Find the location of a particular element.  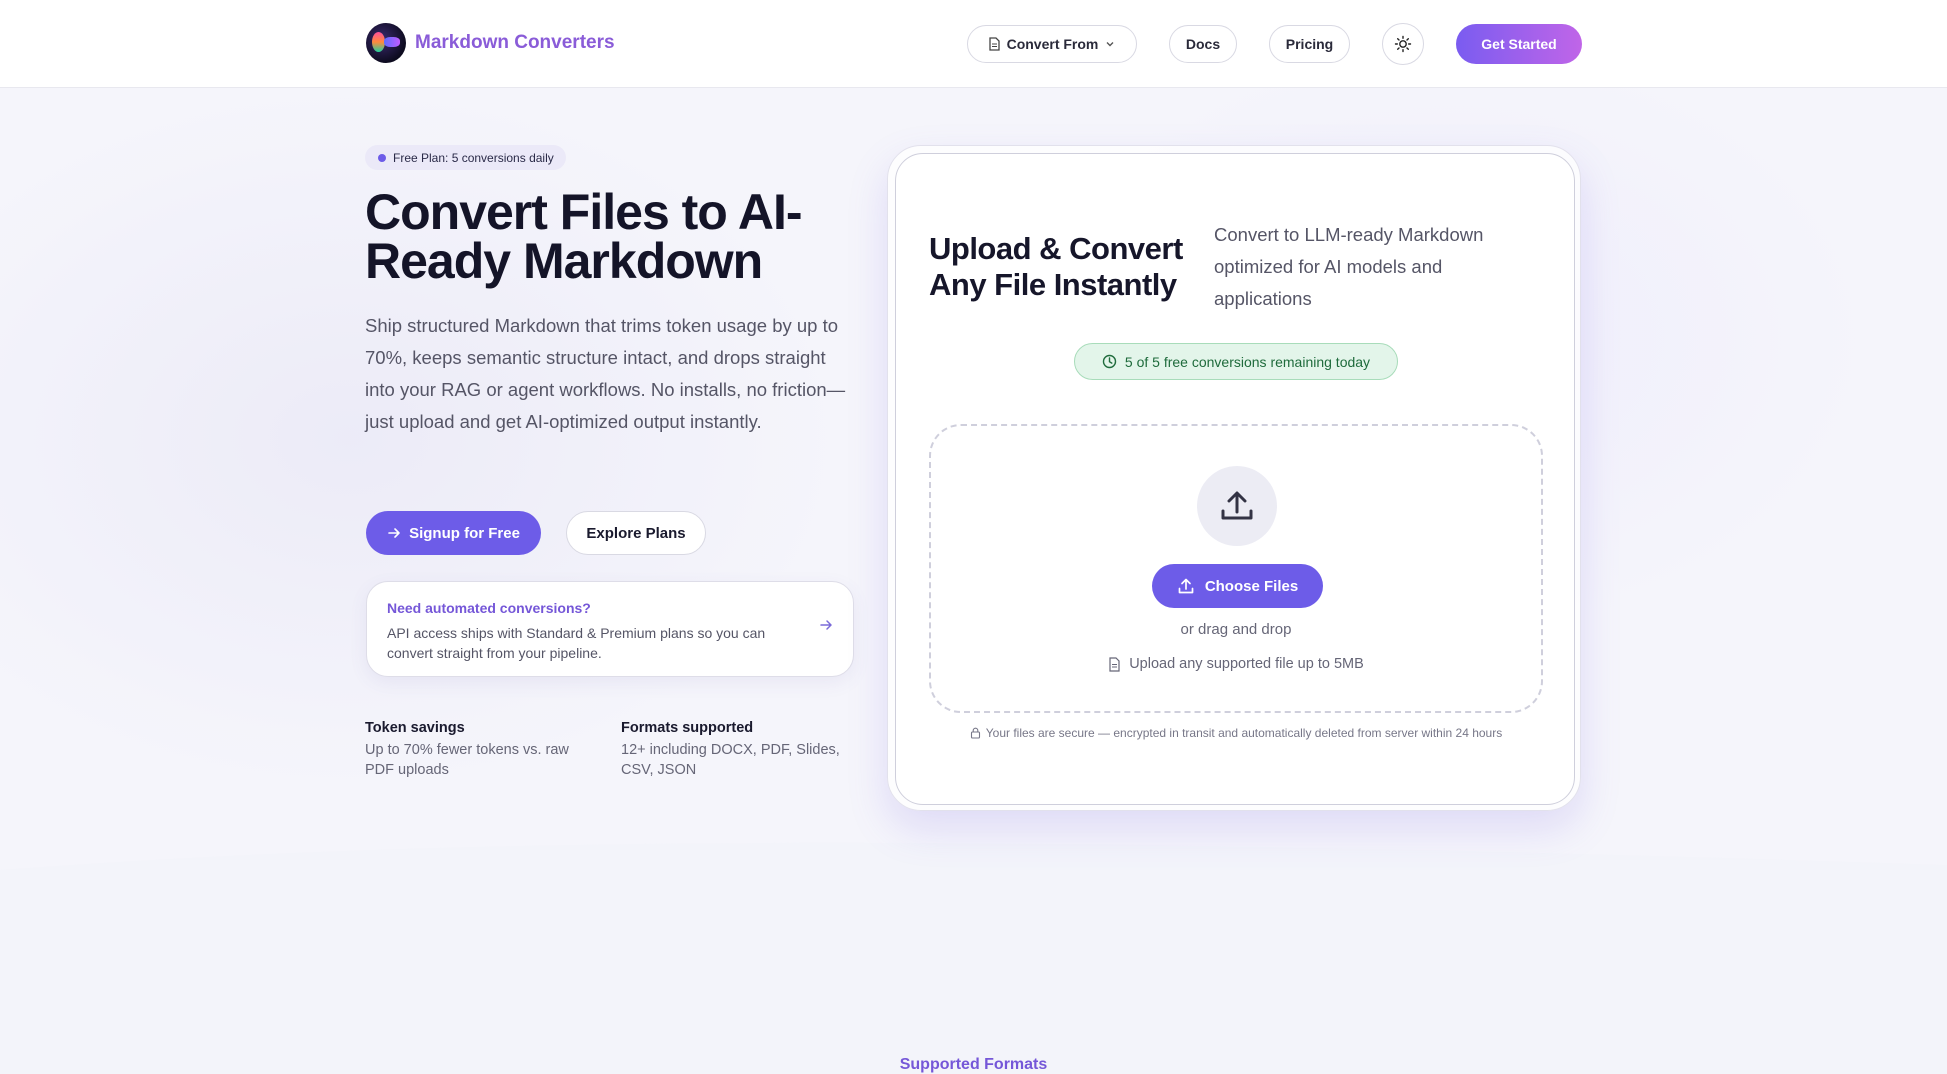

clock-icon is located at coordinates (1109, 361).